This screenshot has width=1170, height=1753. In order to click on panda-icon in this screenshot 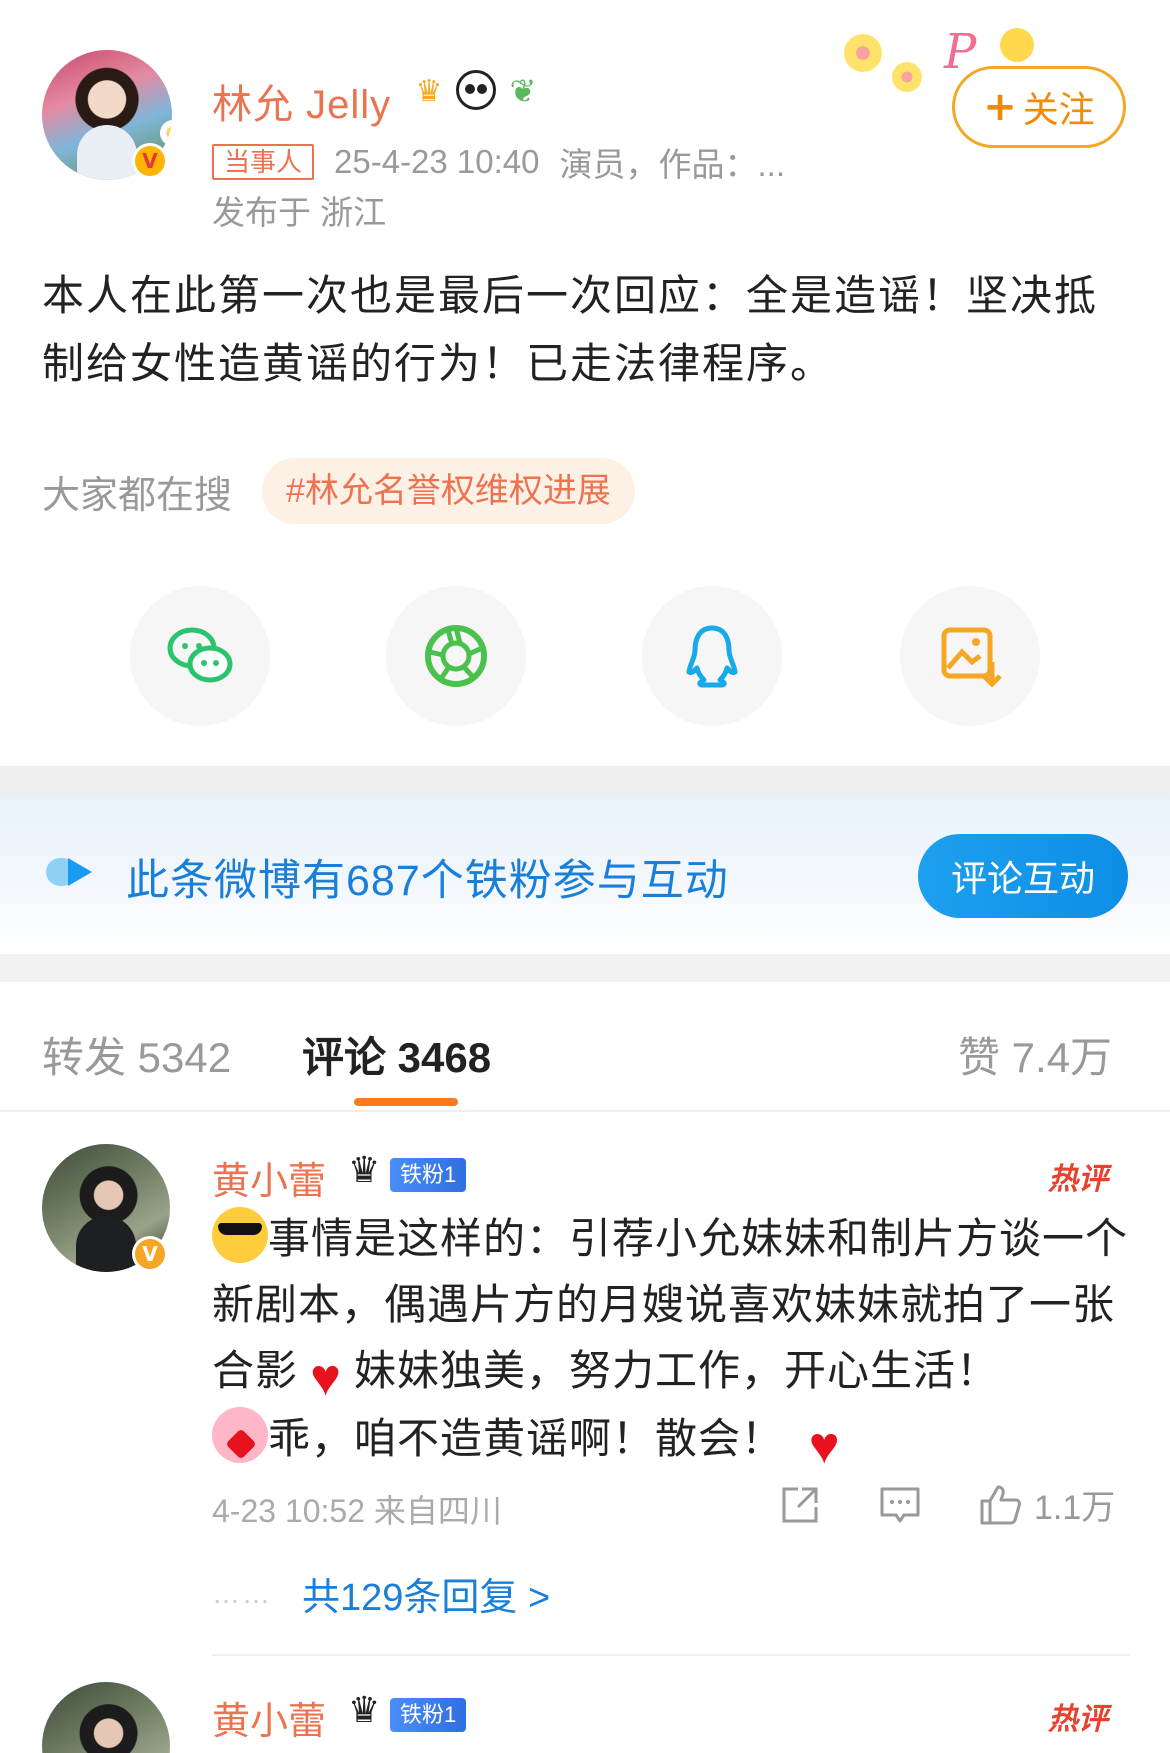, I will do `click(476, 90)`.